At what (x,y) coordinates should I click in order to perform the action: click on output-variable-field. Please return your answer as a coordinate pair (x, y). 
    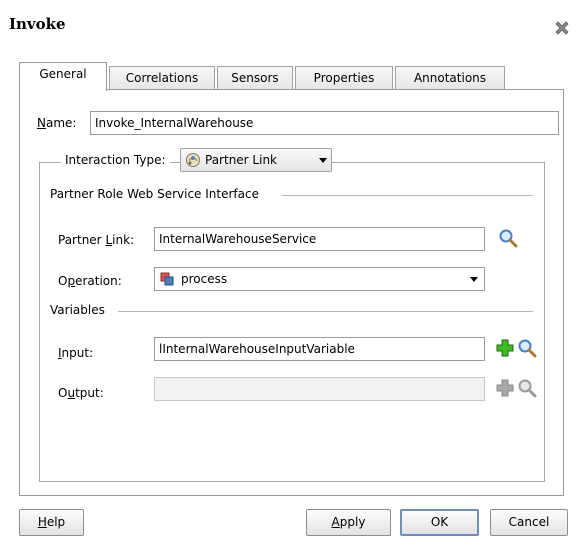
    Looking at the image, I should click on (319, 389).